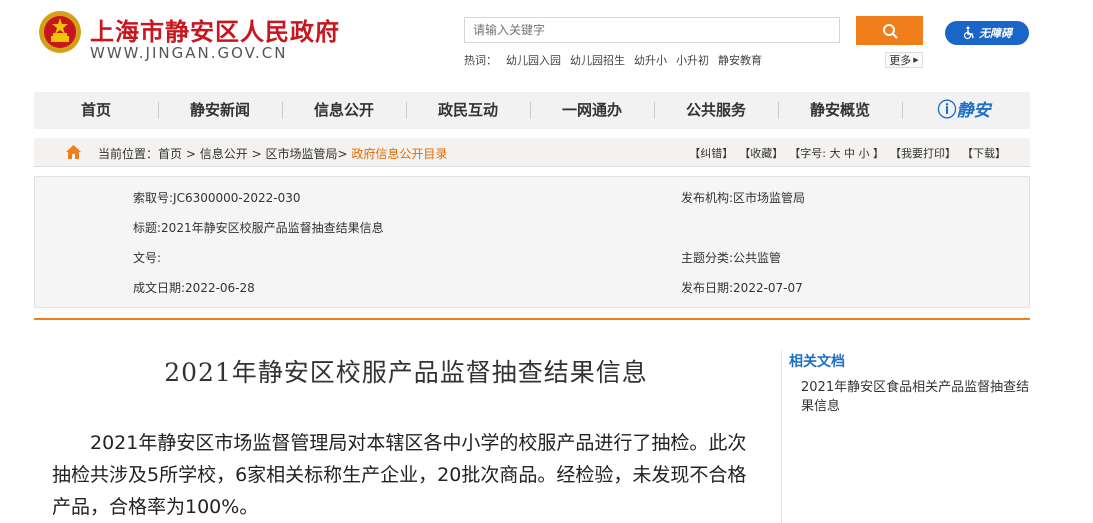 The image size is (1093, 523). Describe the element at coordinates (947, 110) in the screenshot. I see `jingan-logo-icon: ⓘ` at that location.